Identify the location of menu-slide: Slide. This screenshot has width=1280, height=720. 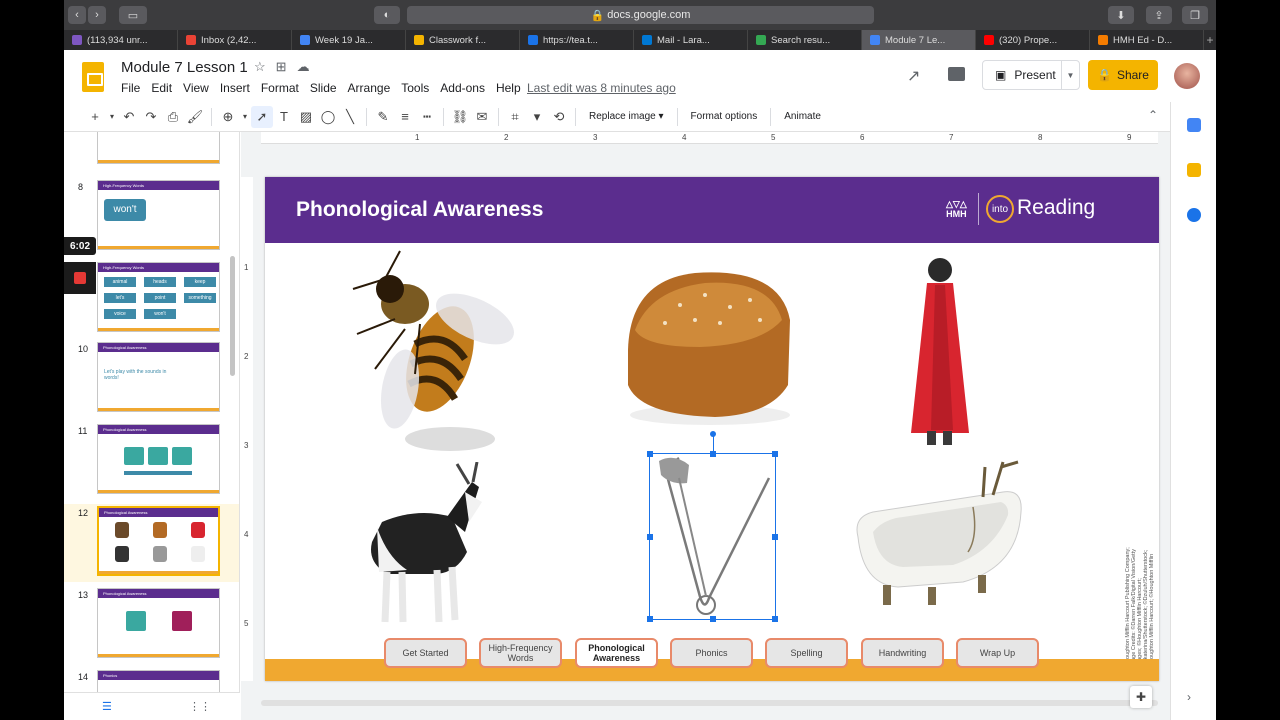
(323, 88).